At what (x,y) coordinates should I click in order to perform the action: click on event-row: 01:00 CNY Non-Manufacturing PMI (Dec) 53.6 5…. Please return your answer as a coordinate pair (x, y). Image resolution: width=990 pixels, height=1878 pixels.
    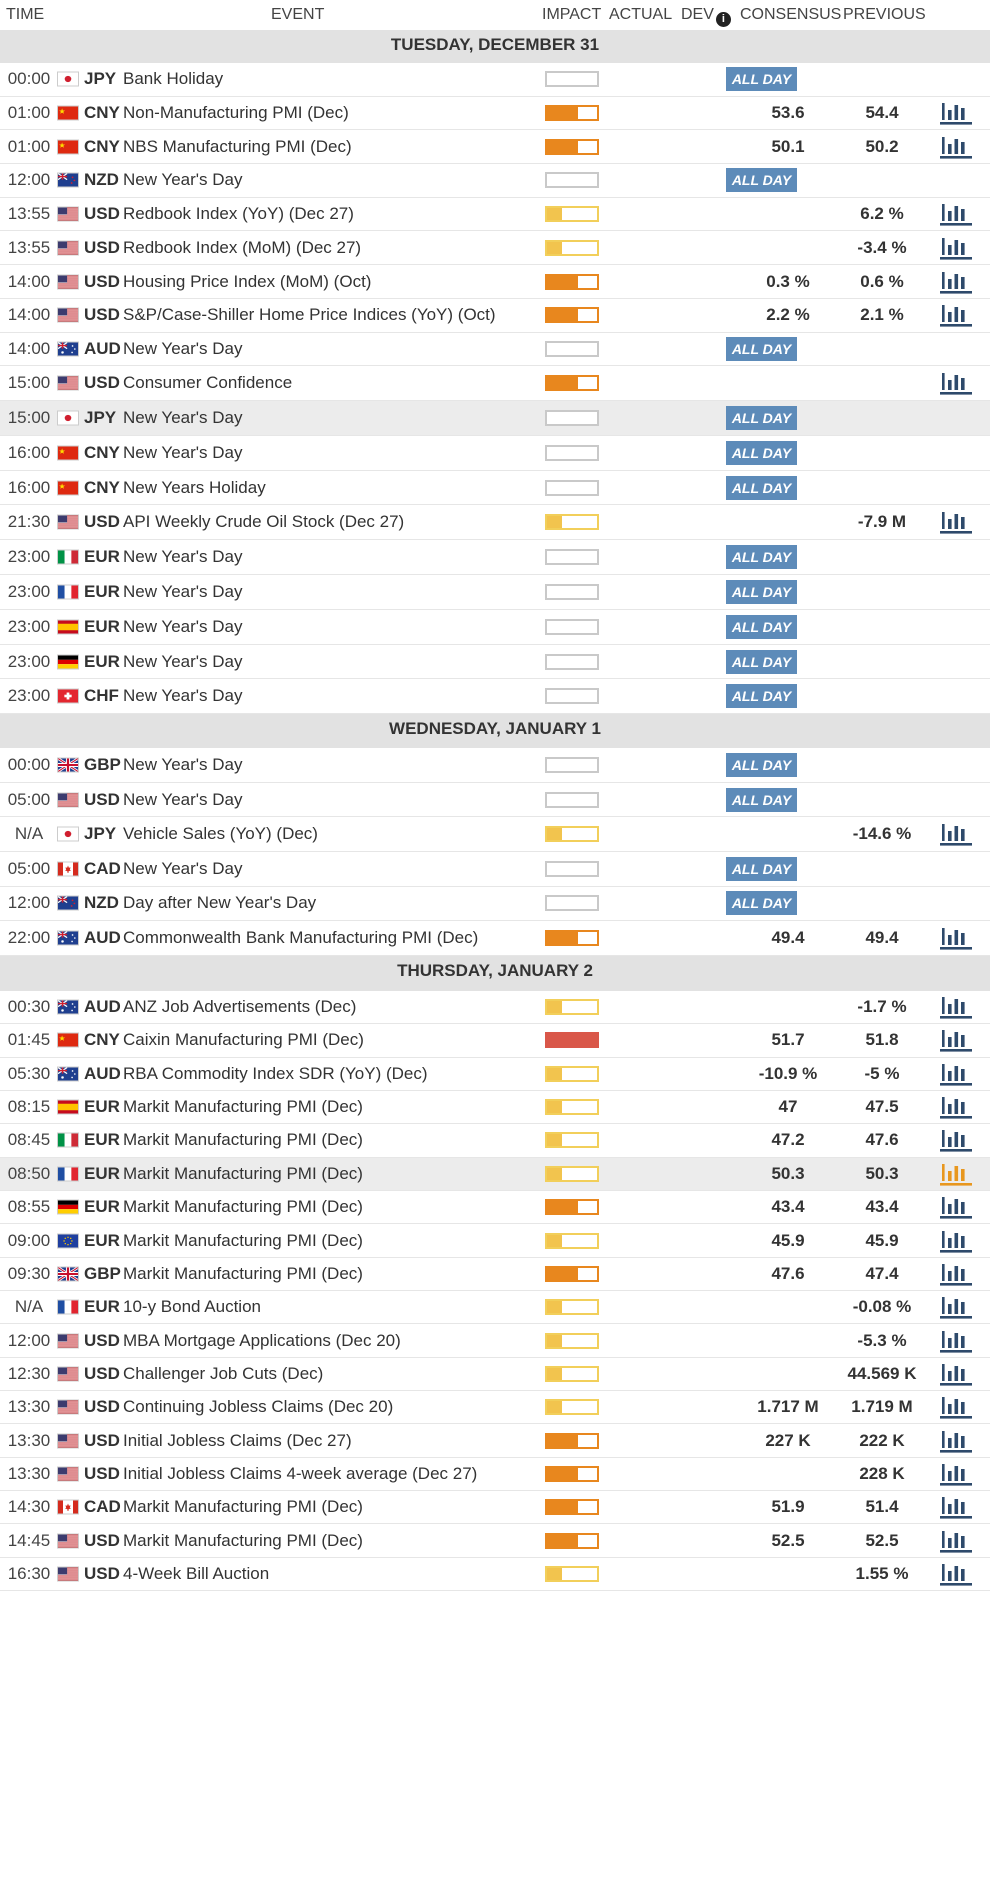
    Looking at the image, I should click on (495, 114).